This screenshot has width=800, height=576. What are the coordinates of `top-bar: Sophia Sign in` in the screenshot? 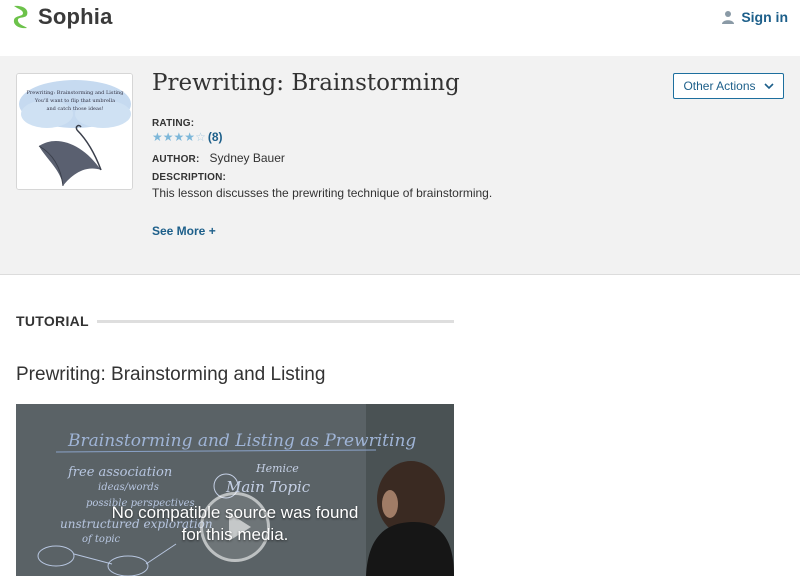 It's located at (400, 18).